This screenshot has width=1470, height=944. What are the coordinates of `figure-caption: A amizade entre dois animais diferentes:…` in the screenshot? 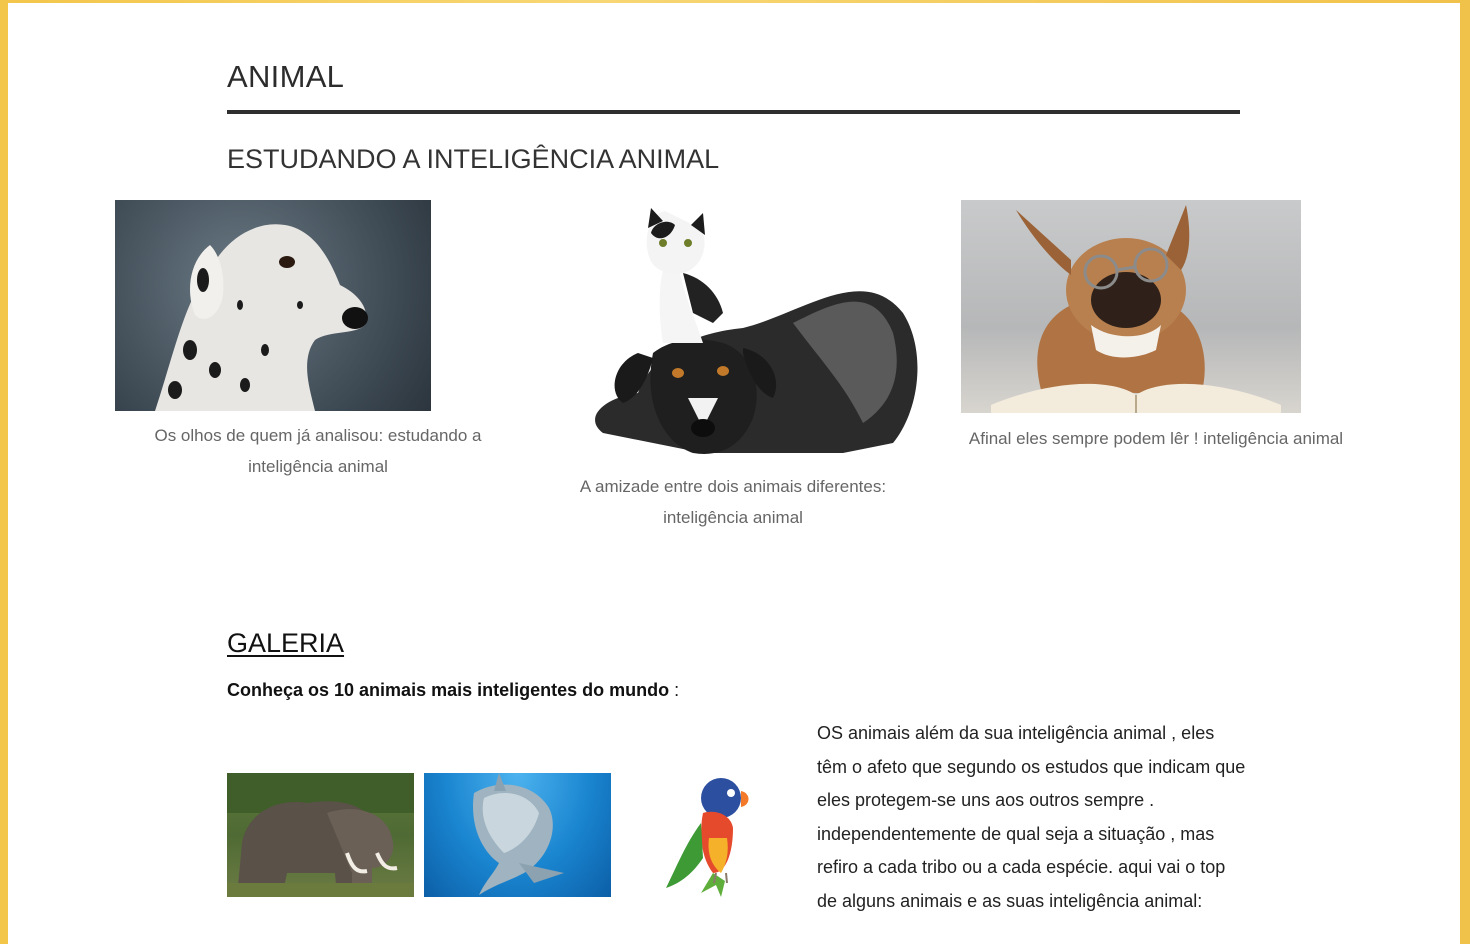 It's located at (733, 502).